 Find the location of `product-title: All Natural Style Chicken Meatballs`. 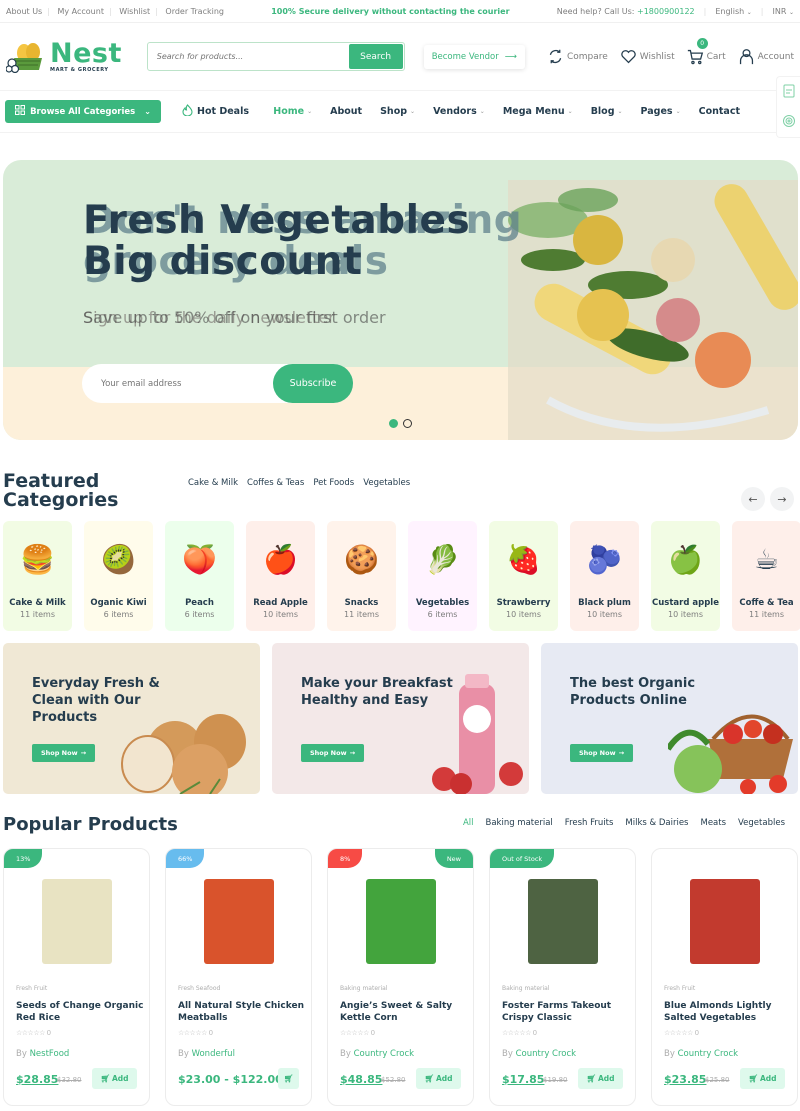

product-title: All Natural Style Chicken Meatballs is located at coordinates (242, 1012).